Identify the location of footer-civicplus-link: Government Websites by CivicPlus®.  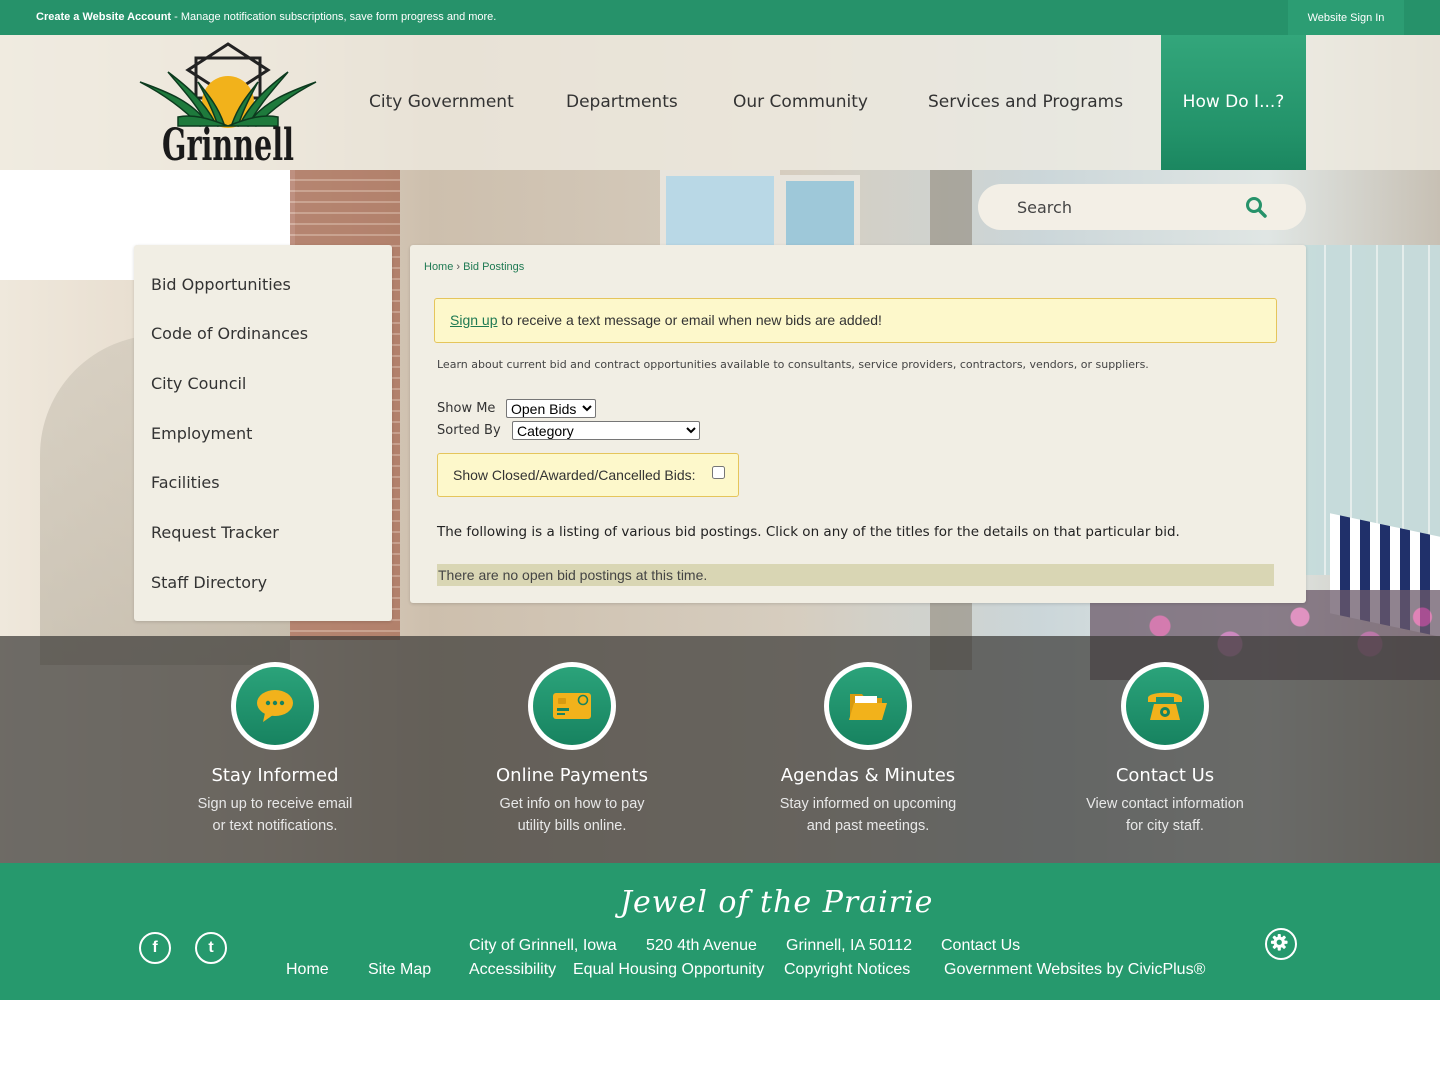
(1074, 970).